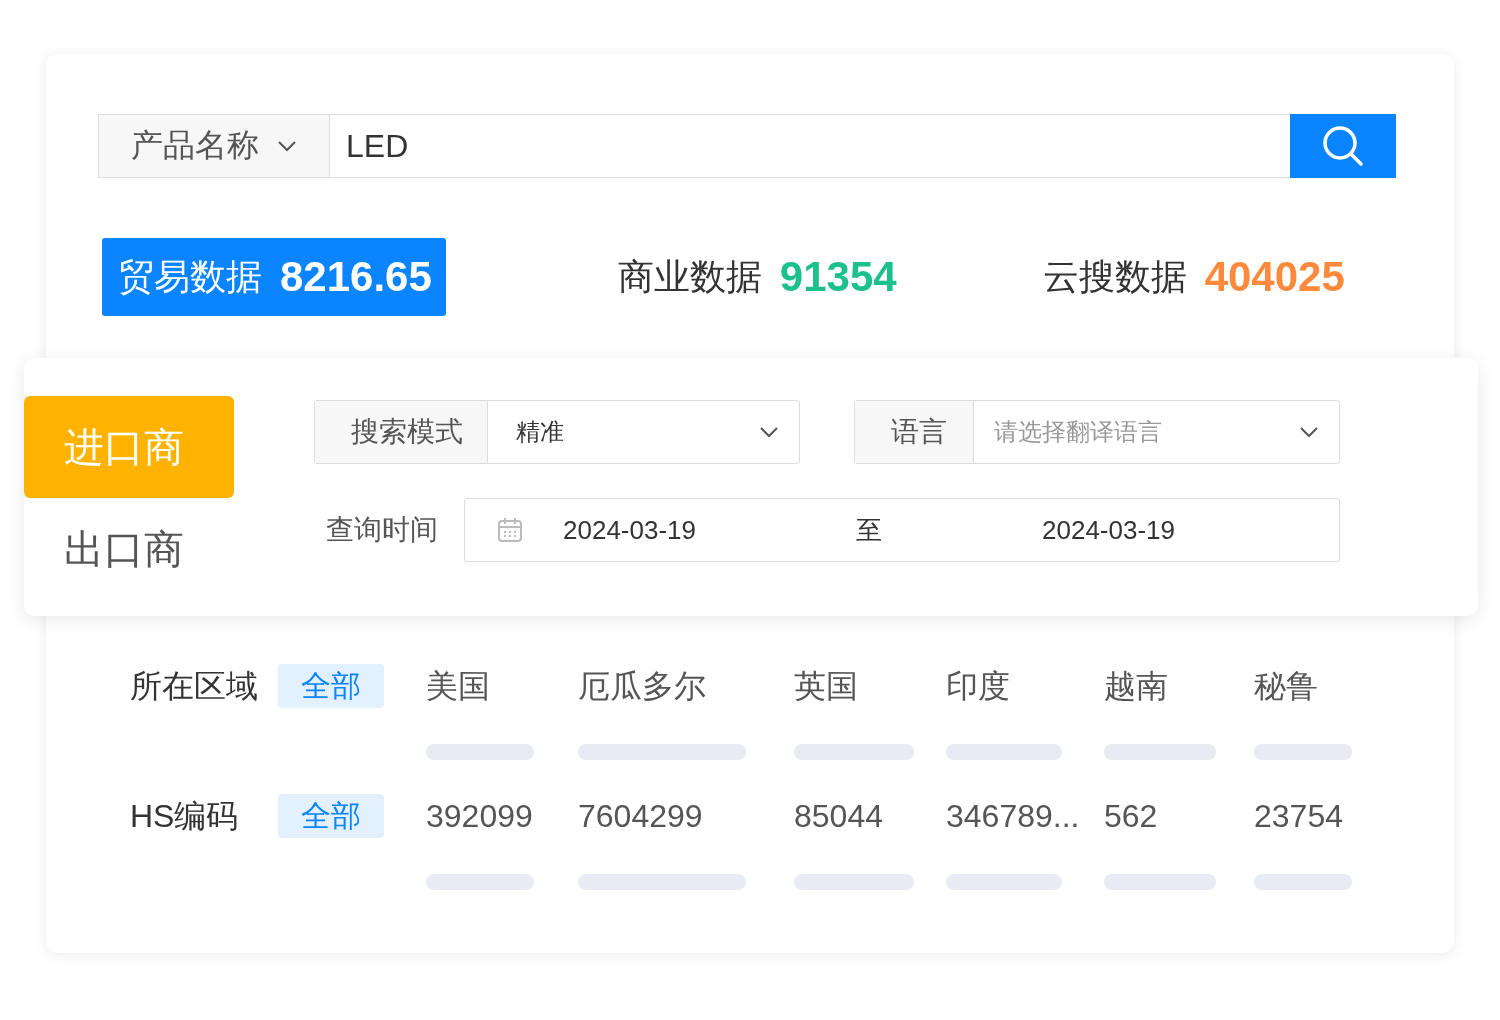 The width and height of the screenshot is (1500, 1020). Describe the element at coordinates (1309, 686) in the screenshot. I see `filter-option: 秘鲁` at that location.